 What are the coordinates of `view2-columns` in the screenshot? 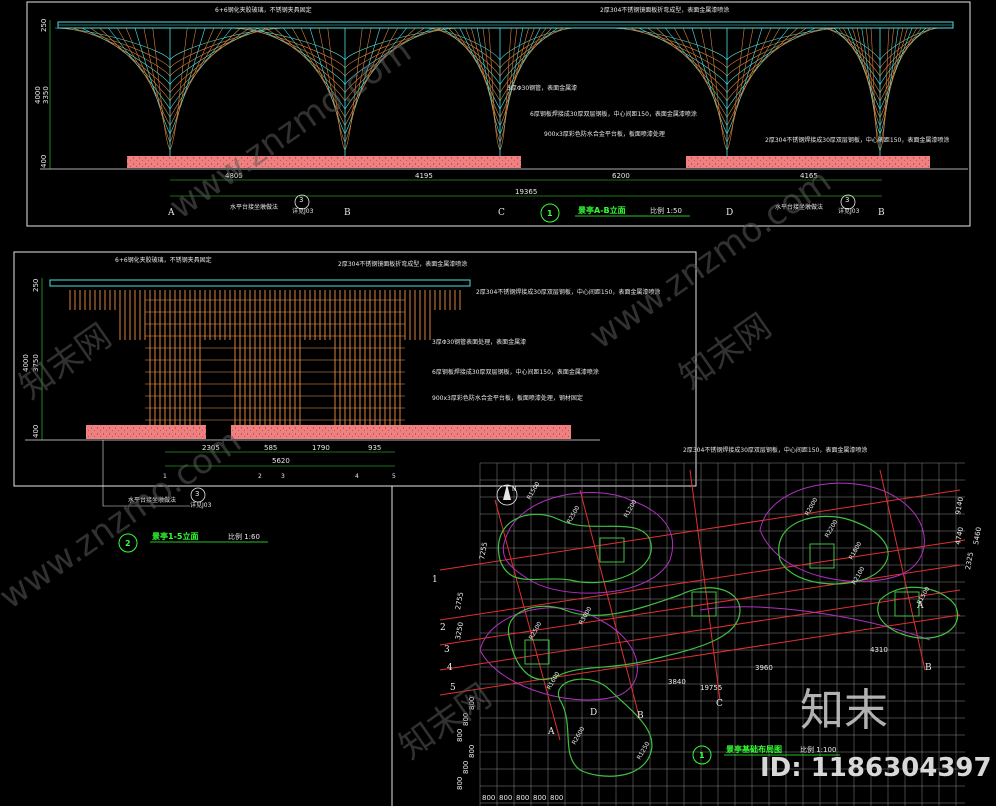 It's located at (265, 357).